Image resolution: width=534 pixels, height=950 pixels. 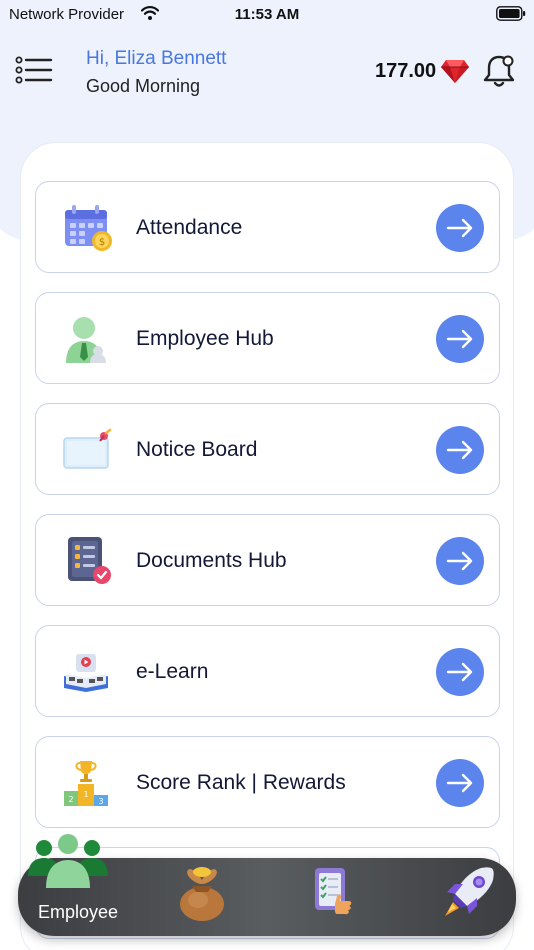 What do you see at coordinates (68, 861) in the screenshot?
I see `employee-group-icon` at bounding box center [68, 861].